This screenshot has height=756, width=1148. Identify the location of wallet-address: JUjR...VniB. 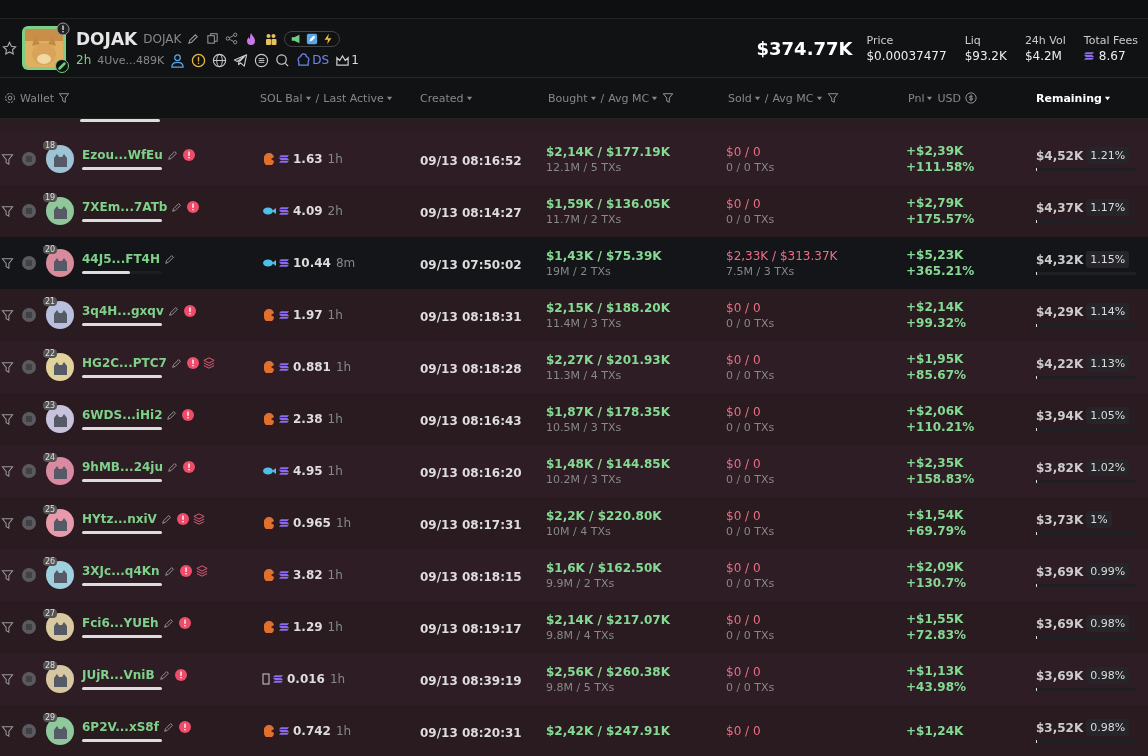
(118, 675).